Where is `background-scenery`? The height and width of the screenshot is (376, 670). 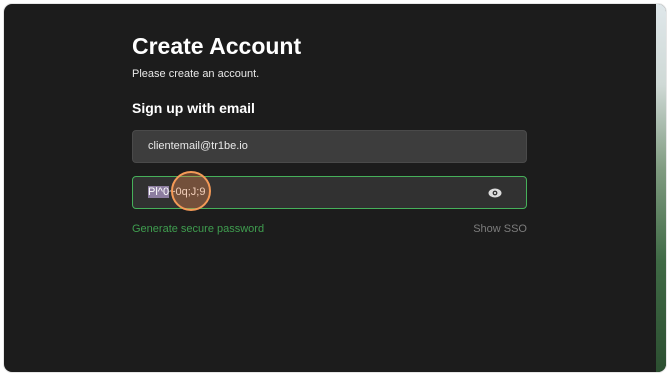
background-scenery is located at coordinates (661, 188).